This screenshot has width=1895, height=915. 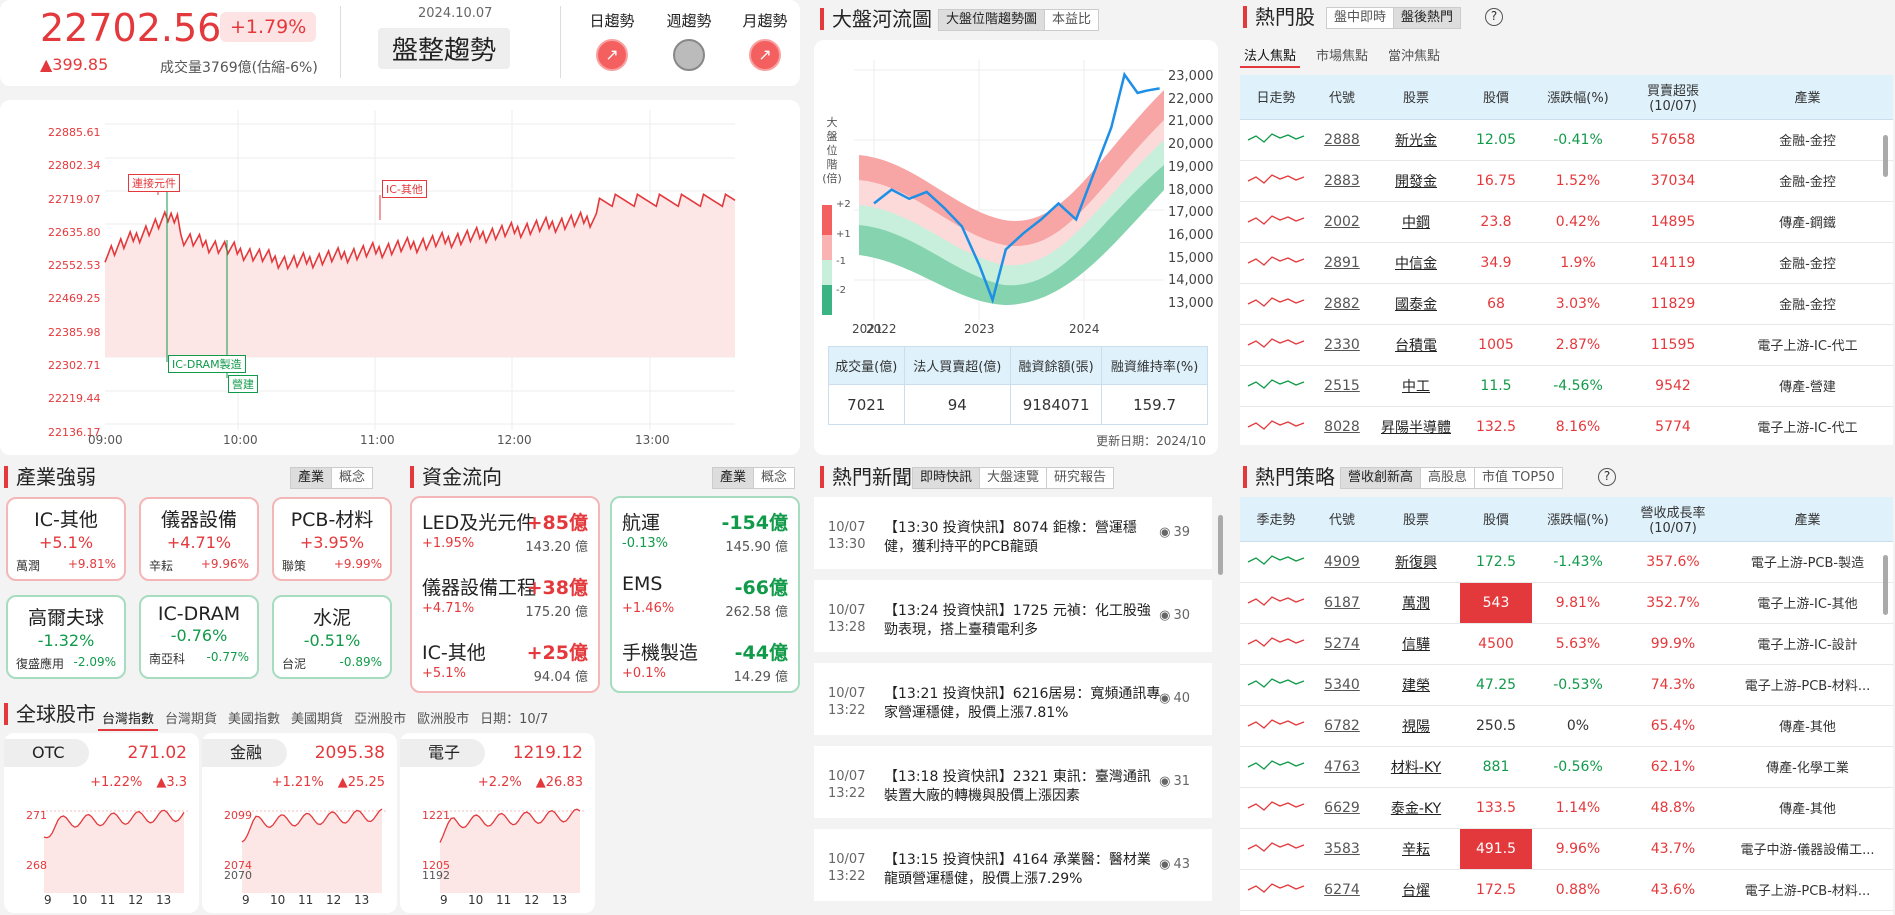 I want to click on tab-intraday: 盤中即時, so click(x=1361, y=18).